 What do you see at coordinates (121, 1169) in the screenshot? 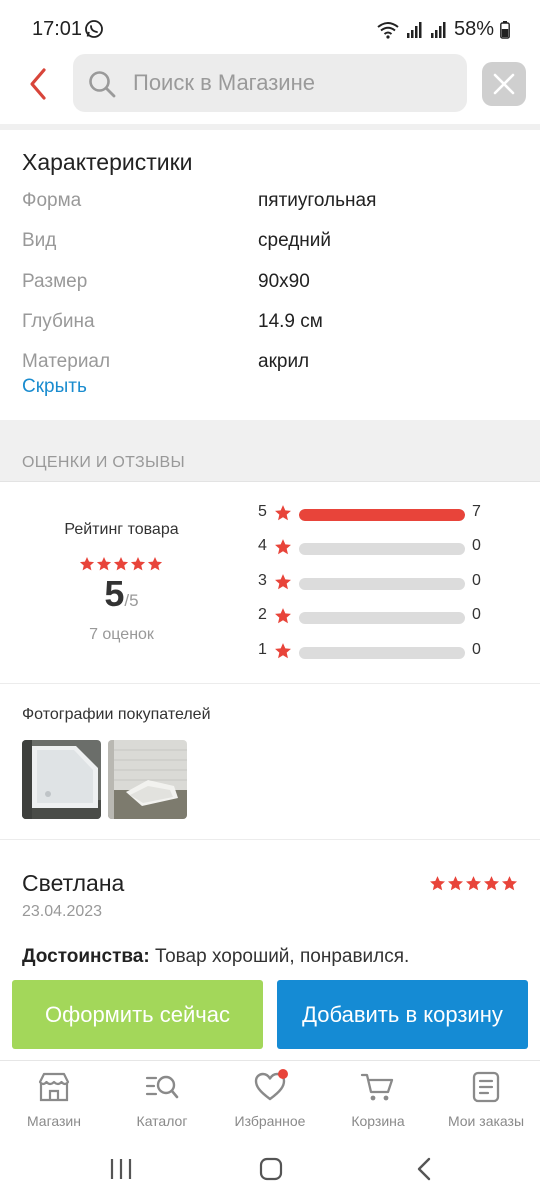
I see `recent-apps-icon` at bounding box center [121, 1169].